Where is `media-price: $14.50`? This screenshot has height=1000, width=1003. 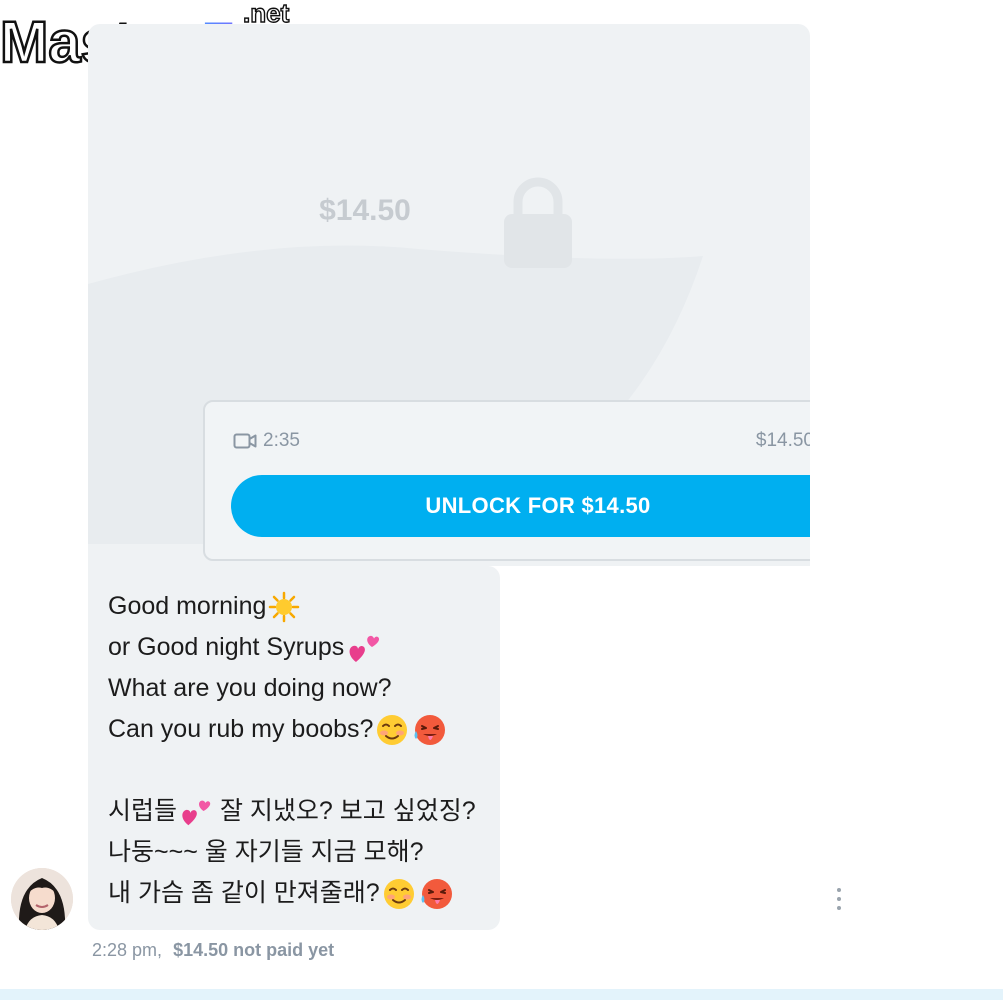
media-price: $14.50 is located at coordinates (783, 441).